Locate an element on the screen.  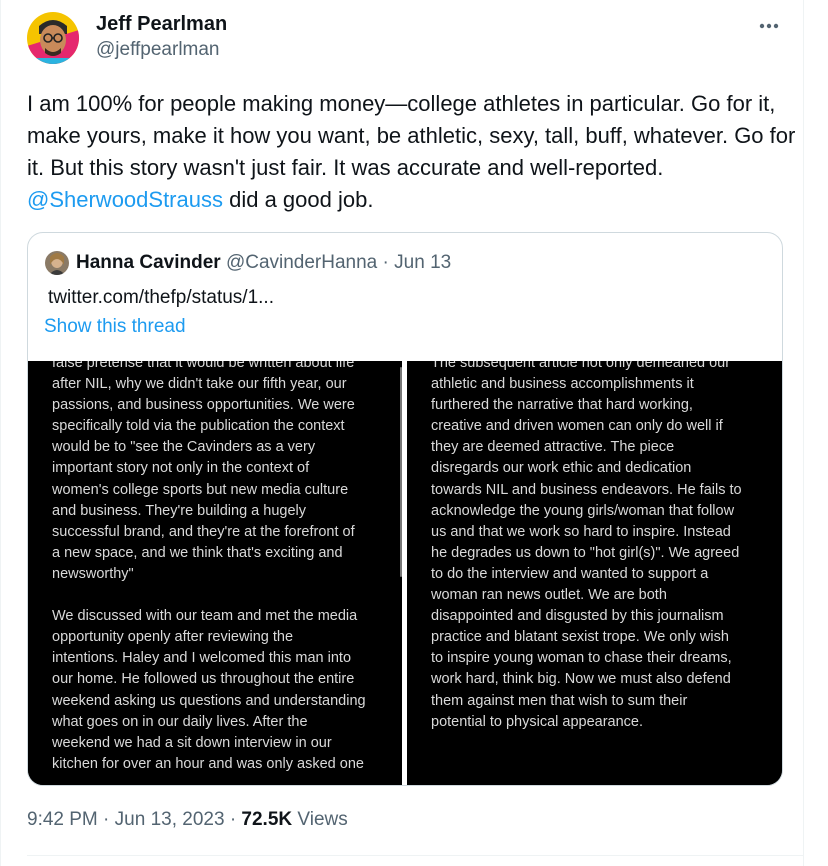
tweet-time: 9:42 PM is located at coordinates (62, 819).